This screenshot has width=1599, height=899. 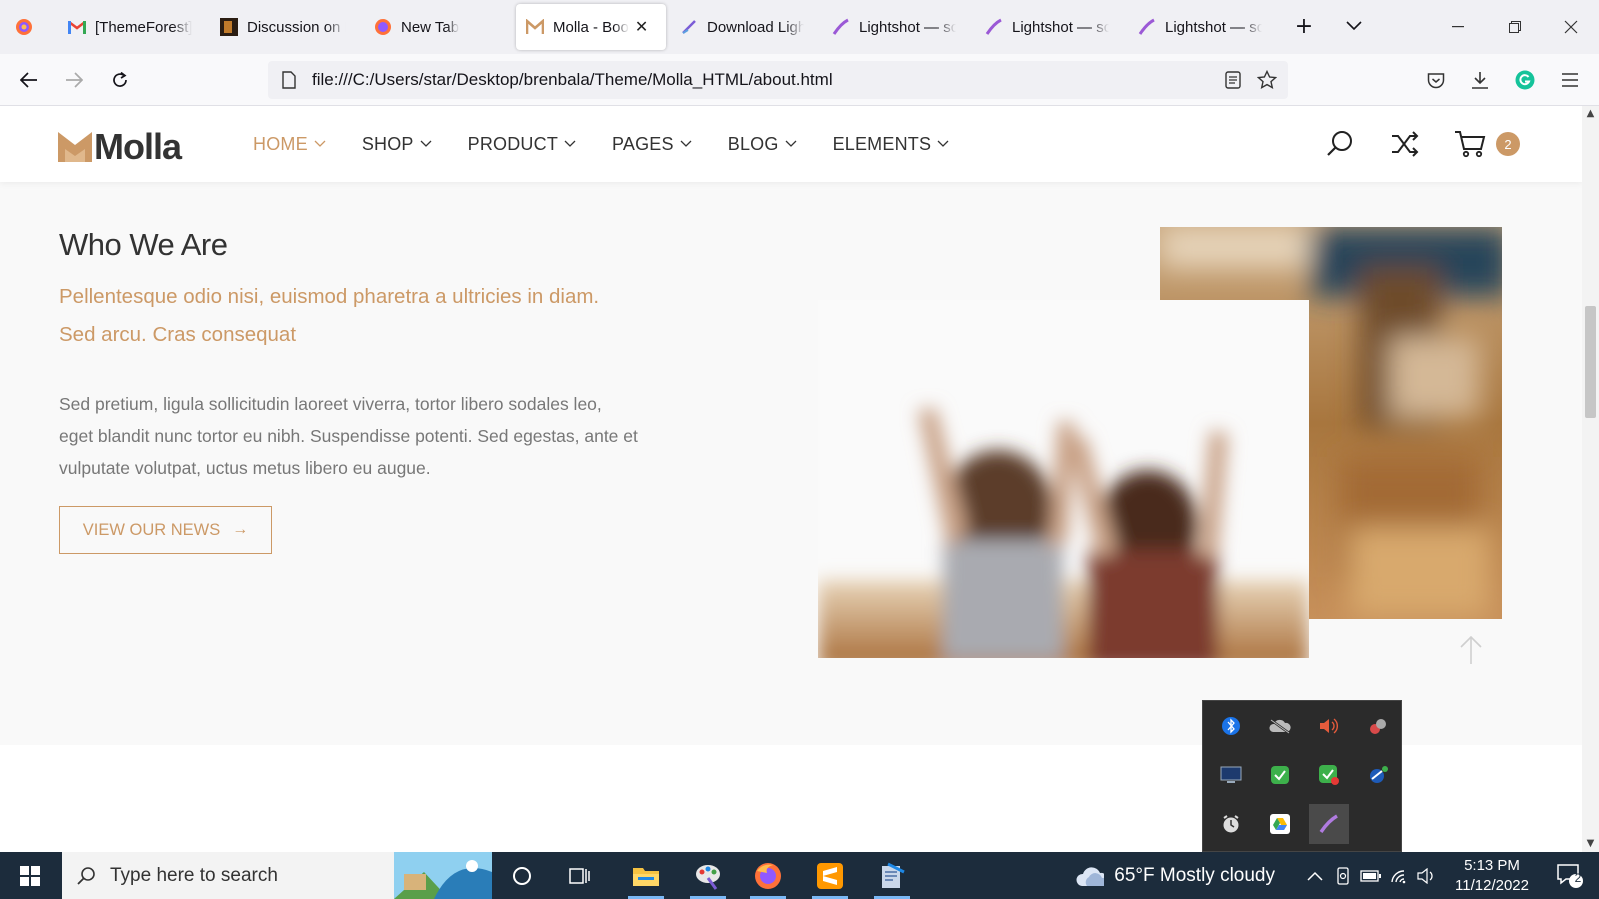 I want to click on sublime-text-button, so click(x=830, y=875).